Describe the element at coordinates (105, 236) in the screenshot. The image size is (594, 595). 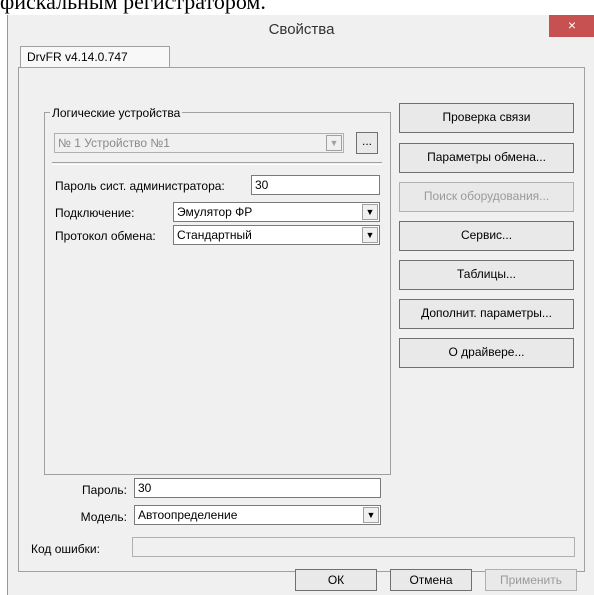
I see `protocol-label: Протокол обмена:` at that location.